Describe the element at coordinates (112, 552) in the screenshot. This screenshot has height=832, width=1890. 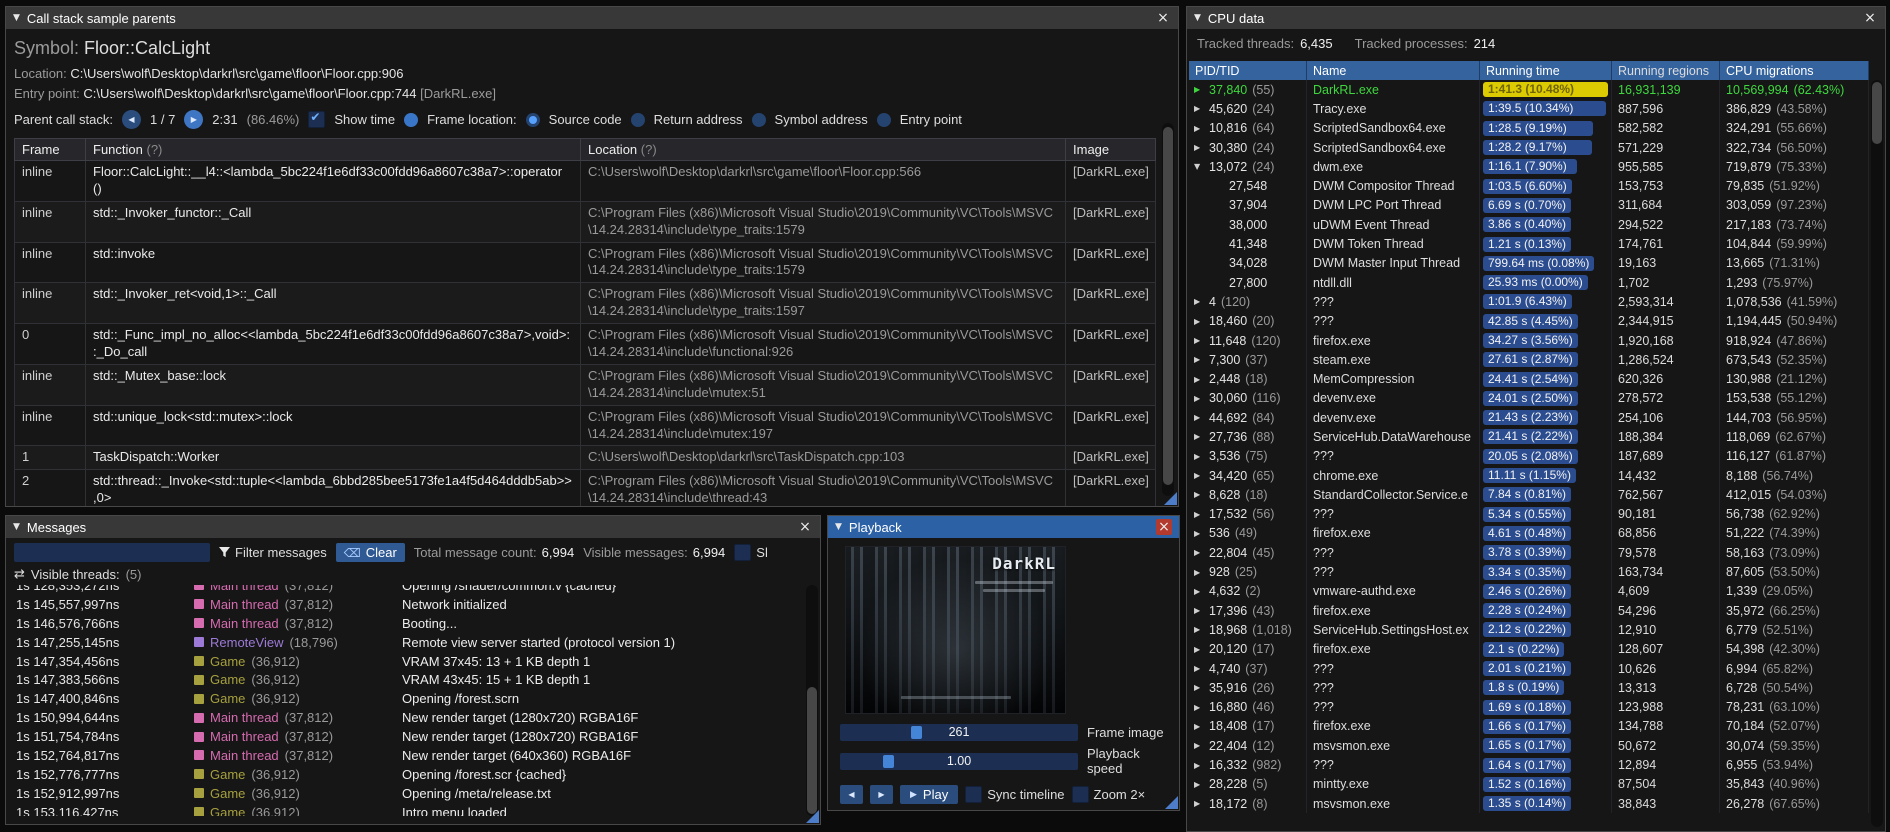
I see `filter-input` at that location.